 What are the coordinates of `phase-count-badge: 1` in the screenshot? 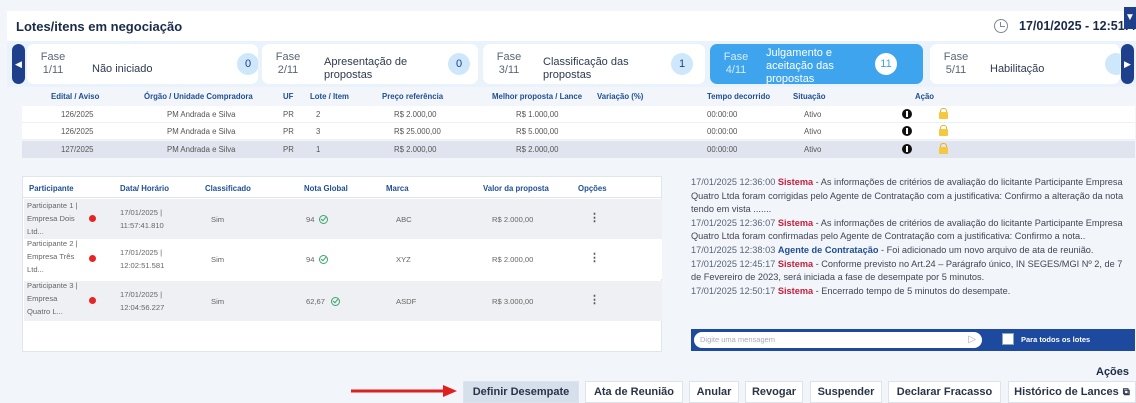 It's located at (682, 64).